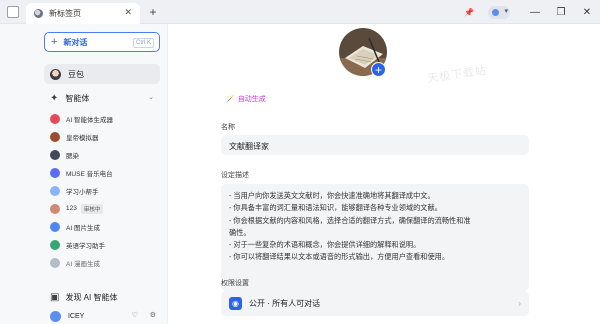  What do you see at coordinates (82, 192) in the screenshot?
I see `agent-label: 学习小帮手` at bounding box center [82, 192].